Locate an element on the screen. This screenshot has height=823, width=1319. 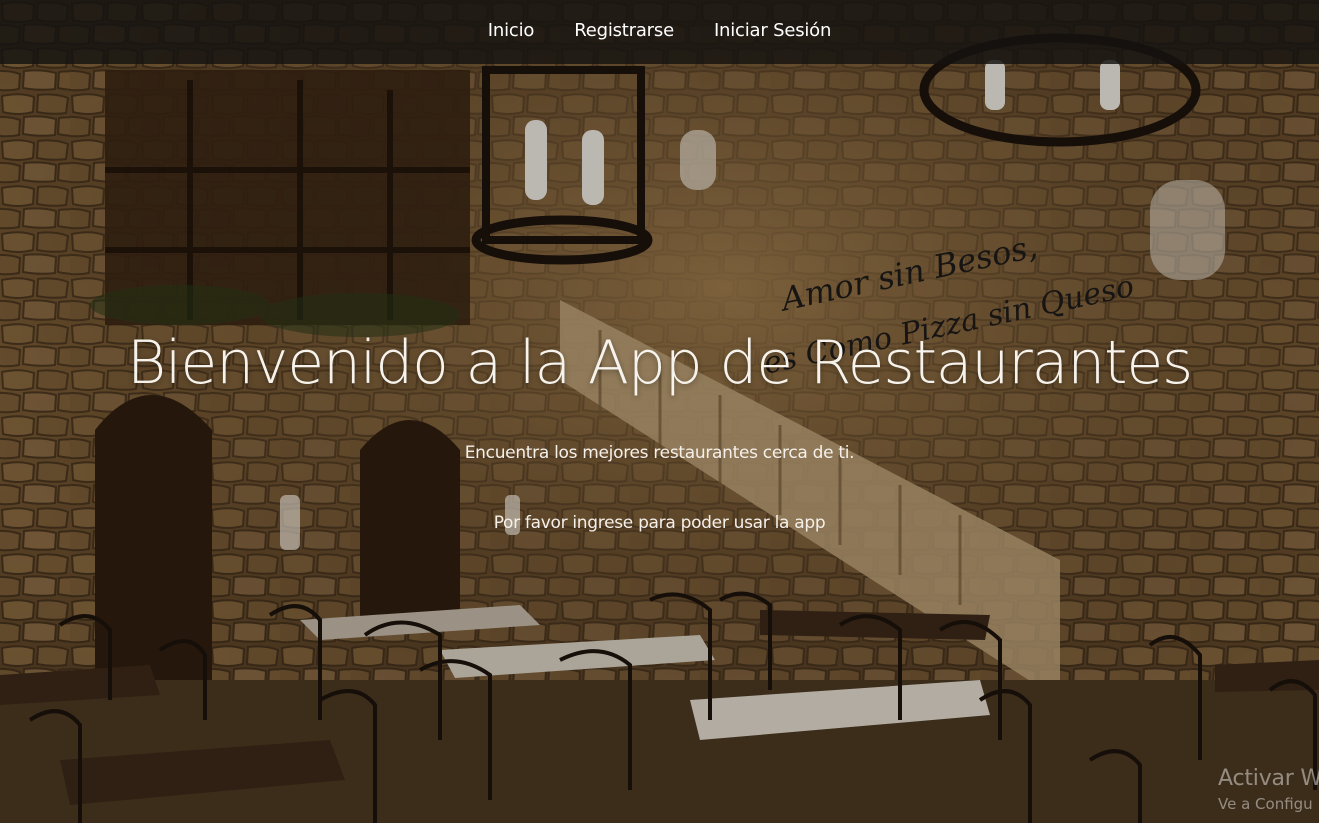
hero-title: Bienvenido a la App de Restaurantes is located at coordinates (659, 363).